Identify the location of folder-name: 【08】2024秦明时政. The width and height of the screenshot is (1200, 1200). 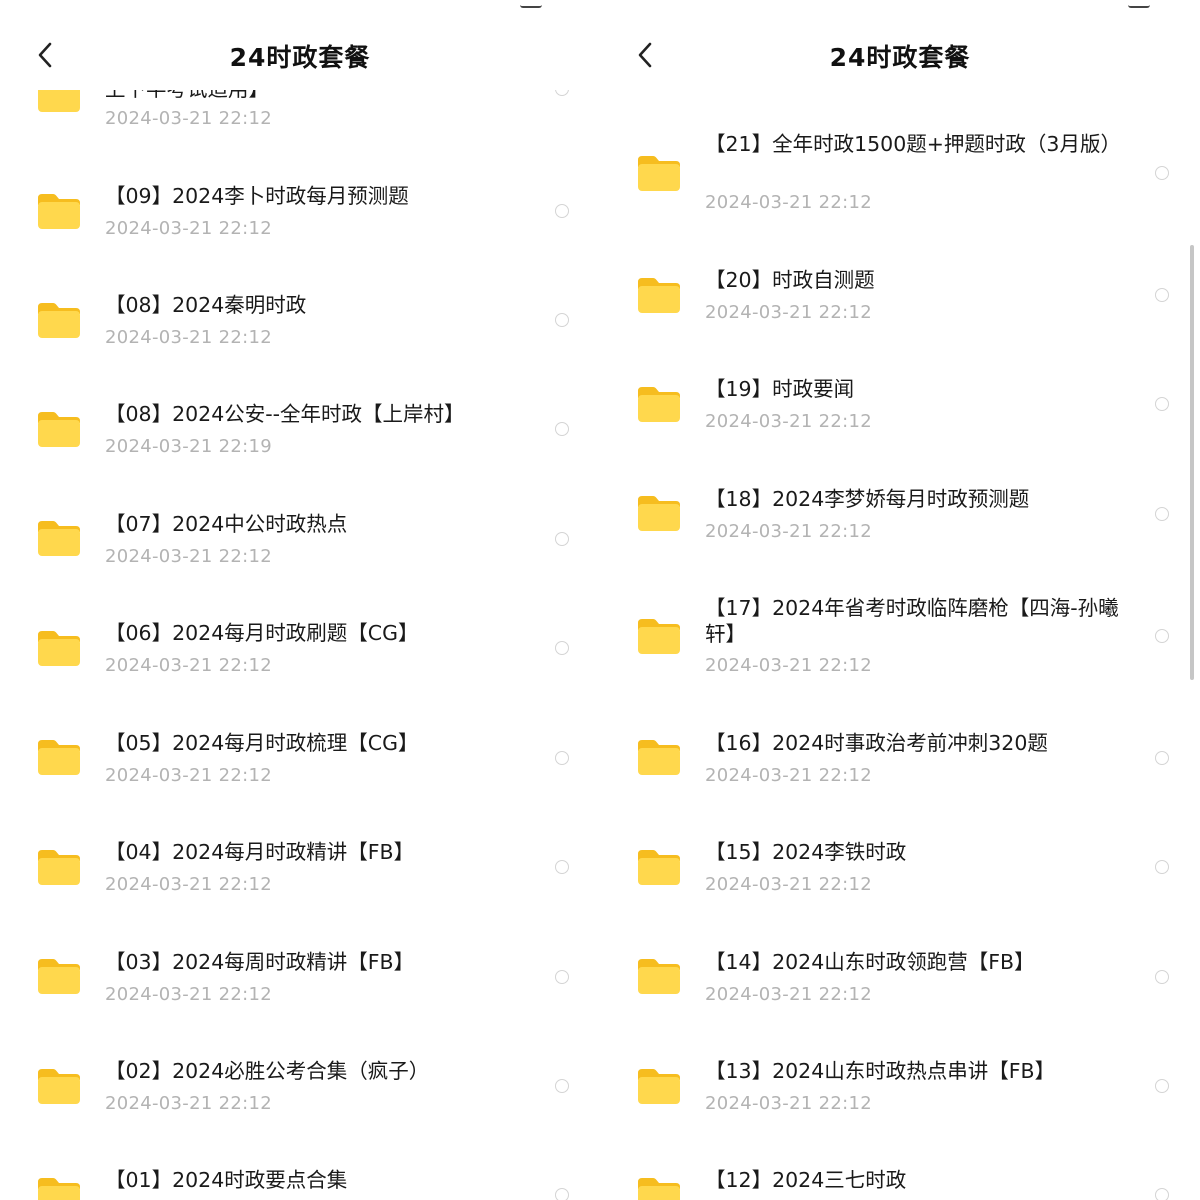
(206, 305).